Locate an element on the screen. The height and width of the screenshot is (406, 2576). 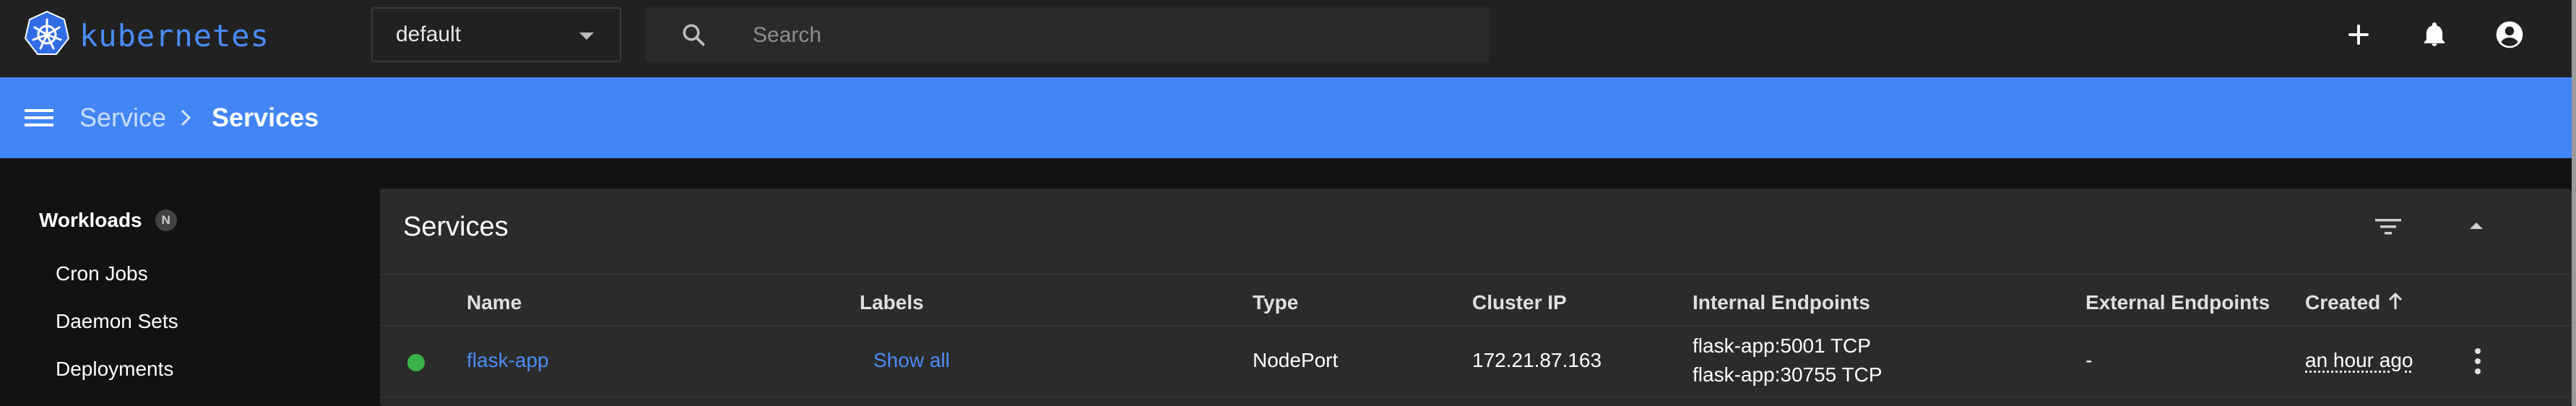
namespace-selected-value: default is located at coordinates (429, 34).